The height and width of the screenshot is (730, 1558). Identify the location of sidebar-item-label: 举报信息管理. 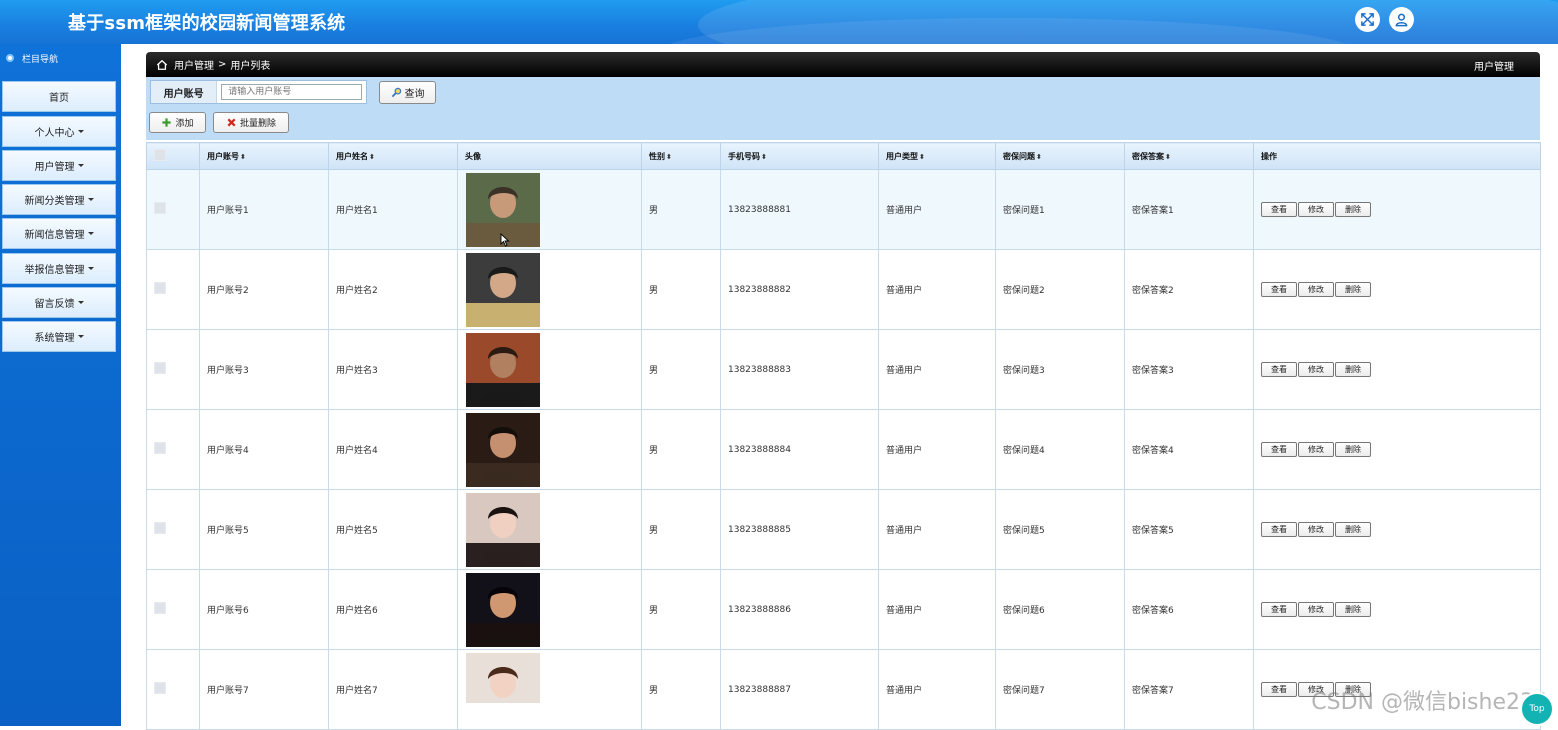
(54, 270).